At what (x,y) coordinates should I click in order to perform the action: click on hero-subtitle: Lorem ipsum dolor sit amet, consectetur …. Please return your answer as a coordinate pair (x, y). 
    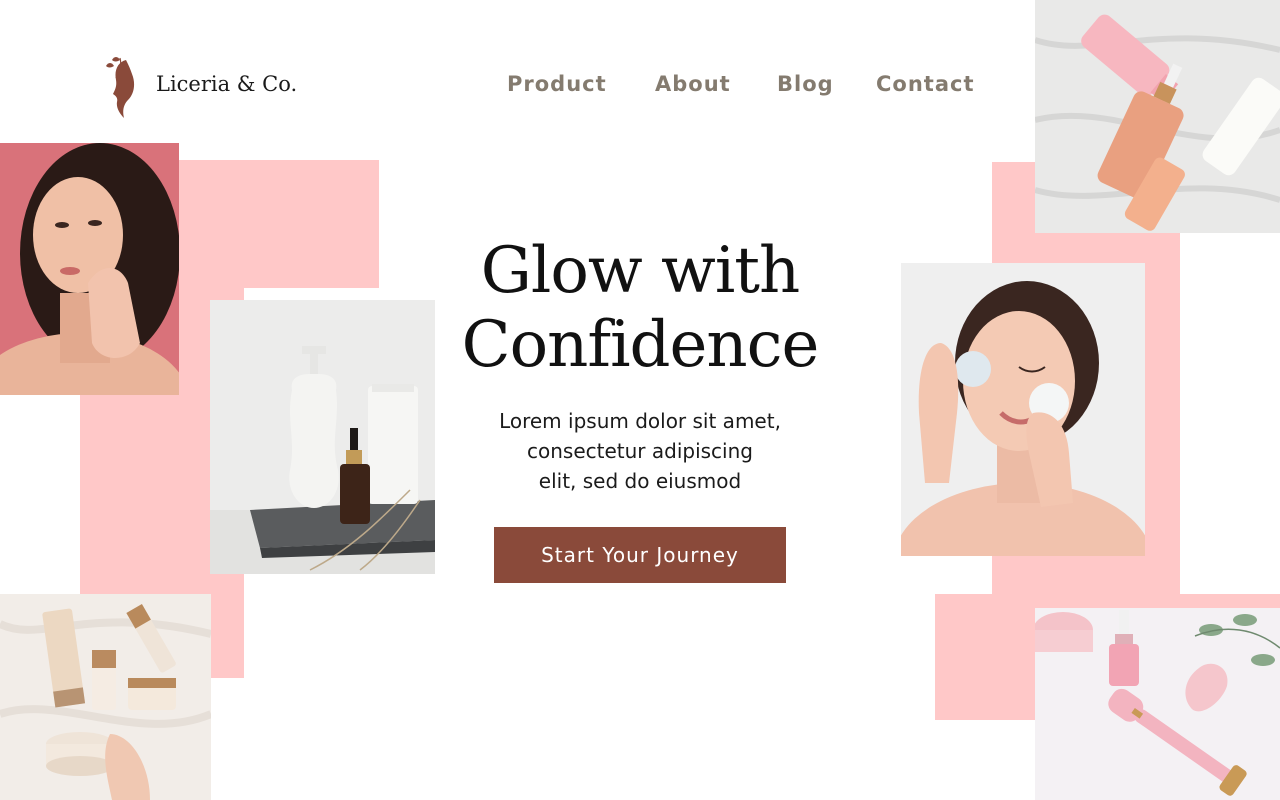
    Looking at the image, I should click on (640, 451).